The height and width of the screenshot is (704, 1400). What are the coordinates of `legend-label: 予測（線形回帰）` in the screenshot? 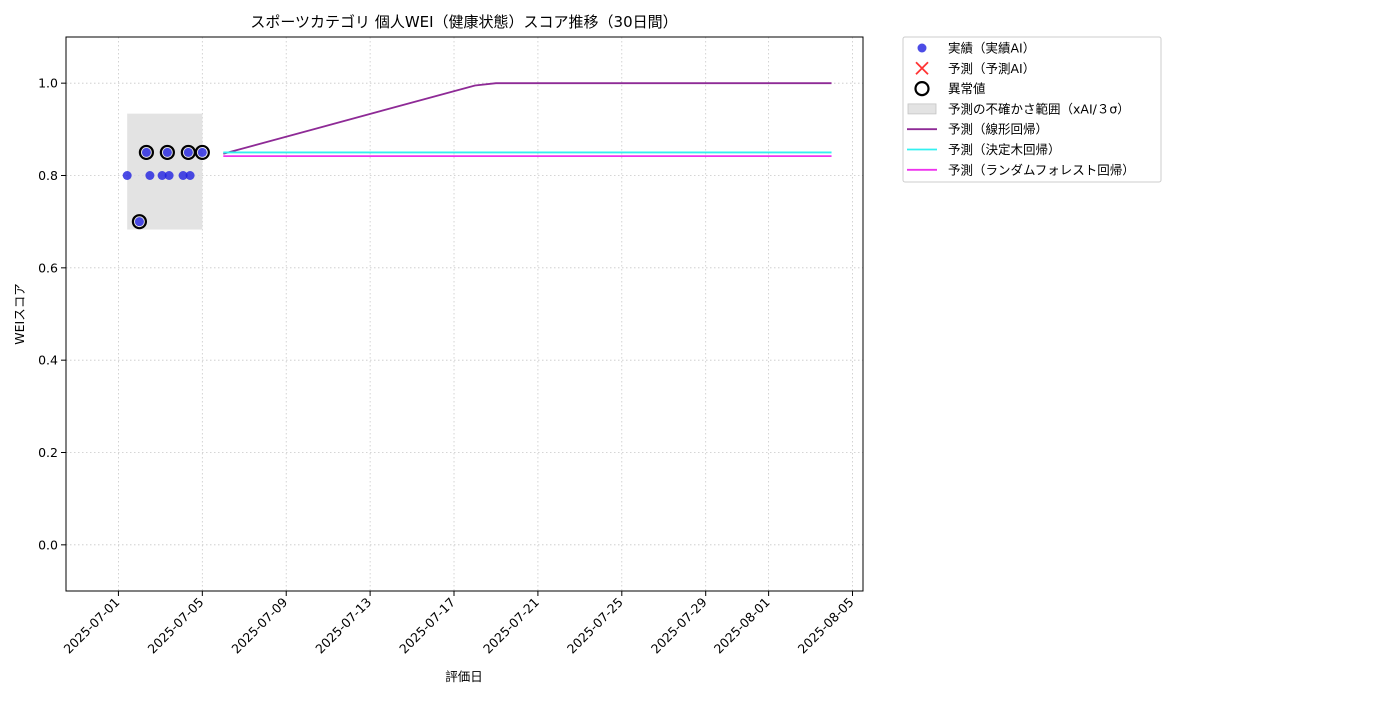 It's located at (998, 129).